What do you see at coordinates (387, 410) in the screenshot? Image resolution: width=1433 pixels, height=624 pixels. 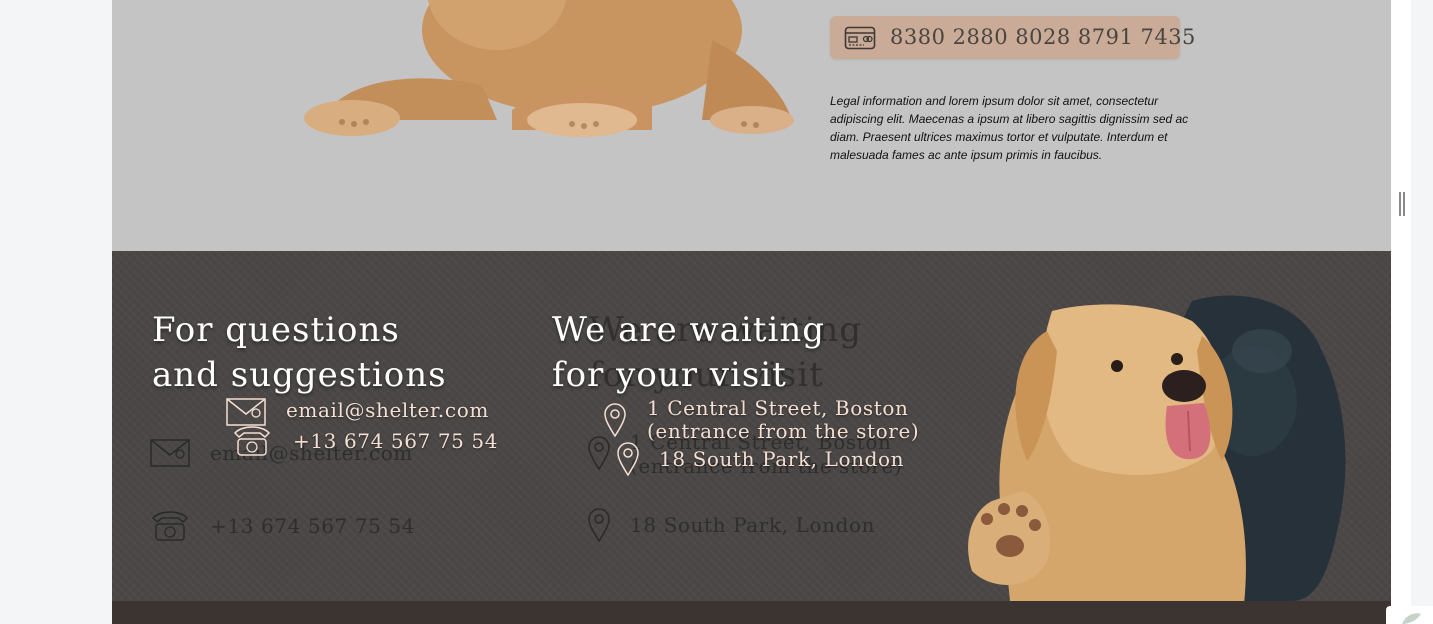 I see `email-link: email@shelter.com` at bounding box center [387, 410].